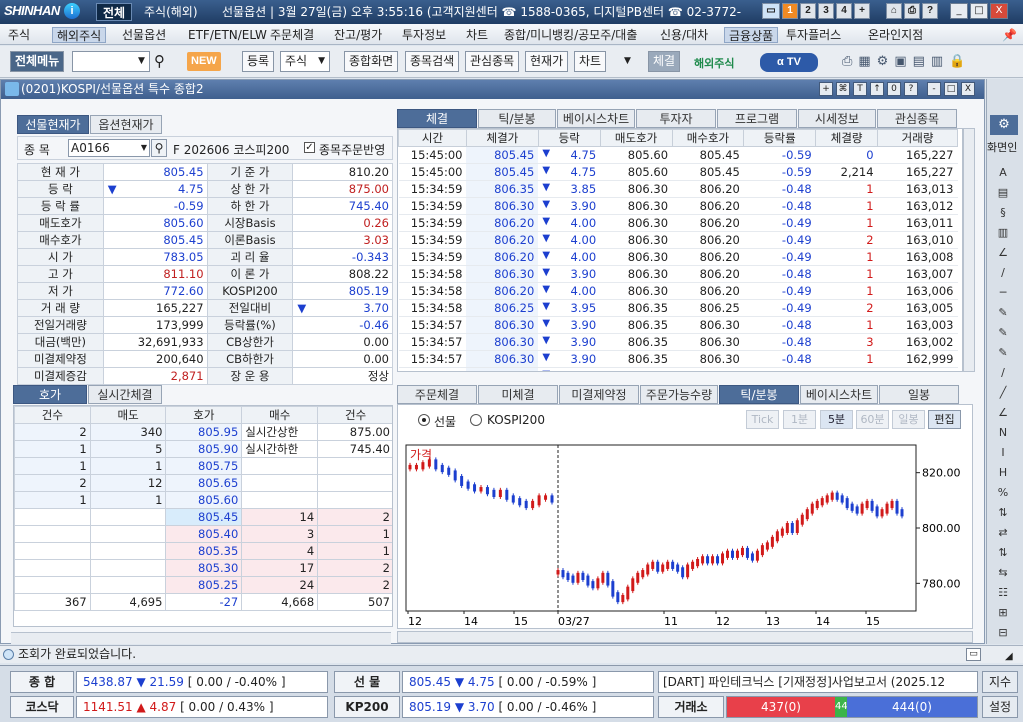  What do you see at coordinates (518, 394) in the screenshot?
I see `tab-chart-1: 미체결` at bounding box center [518, 394].